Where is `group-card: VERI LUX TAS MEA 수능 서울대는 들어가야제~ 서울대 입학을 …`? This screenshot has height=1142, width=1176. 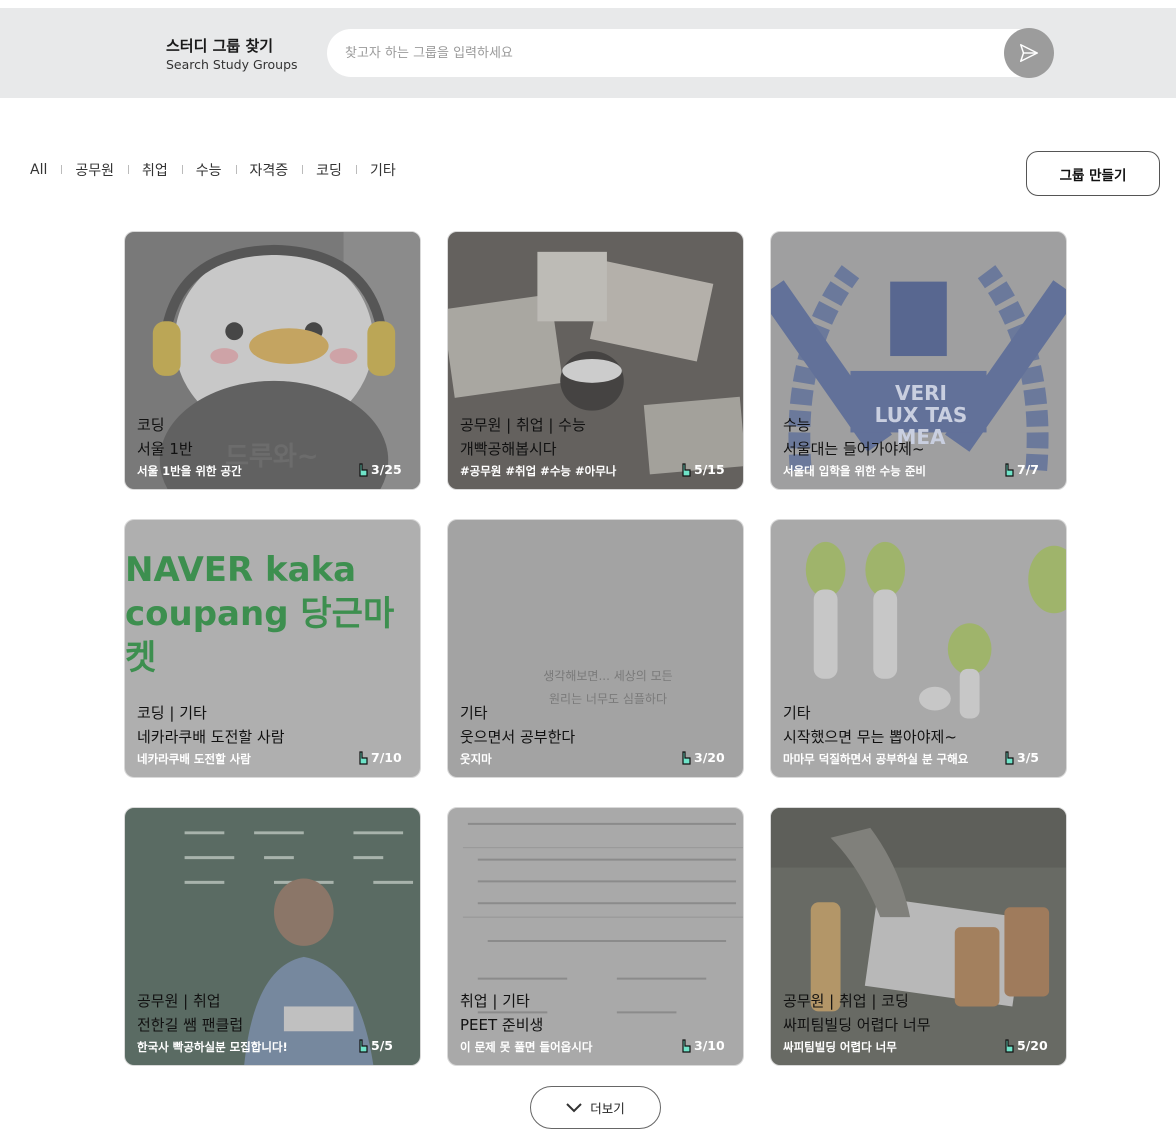 group-card: VERI LUX TAS MEA 수능 서울대는 들어가야제~ 서울대 입학을 … is located at coordinates (918, 360).